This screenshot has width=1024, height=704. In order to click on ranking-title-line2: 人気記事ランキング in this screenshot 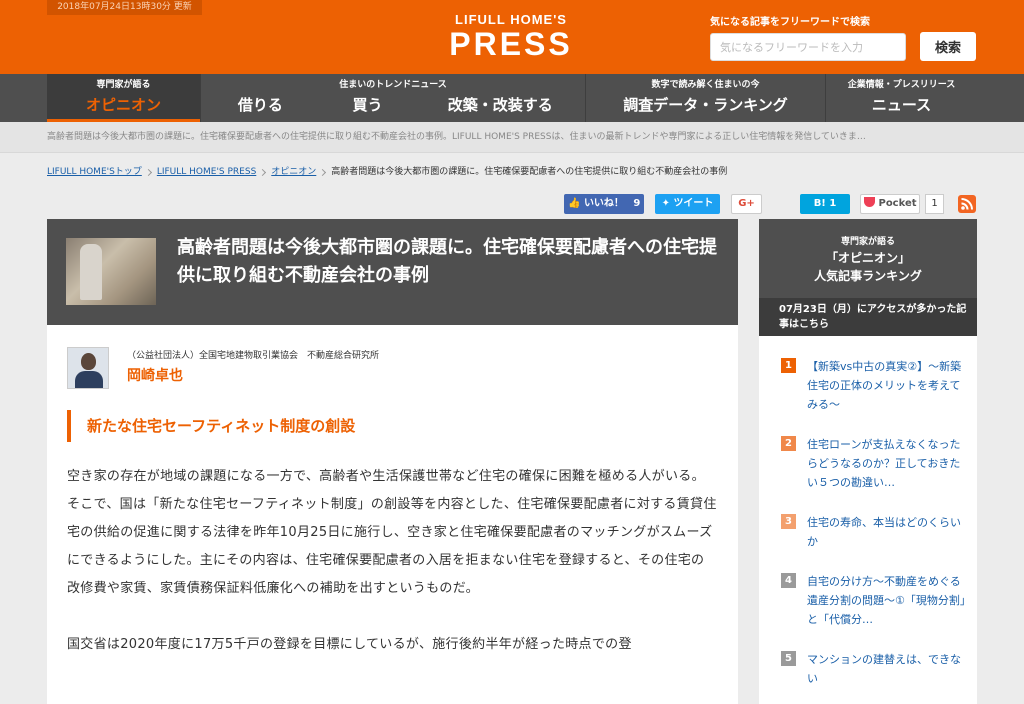, I will do `click(868, 276)`.